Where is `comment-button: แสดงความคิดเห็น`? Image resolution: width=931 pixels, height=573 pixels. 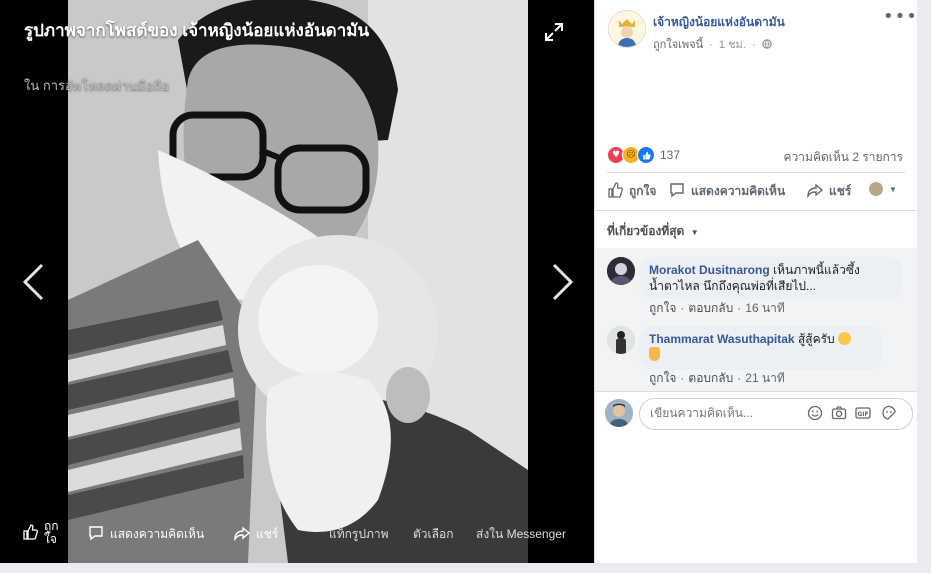
comment-button: แสดงความคิดเห็น is located at coordinates (727, 191).